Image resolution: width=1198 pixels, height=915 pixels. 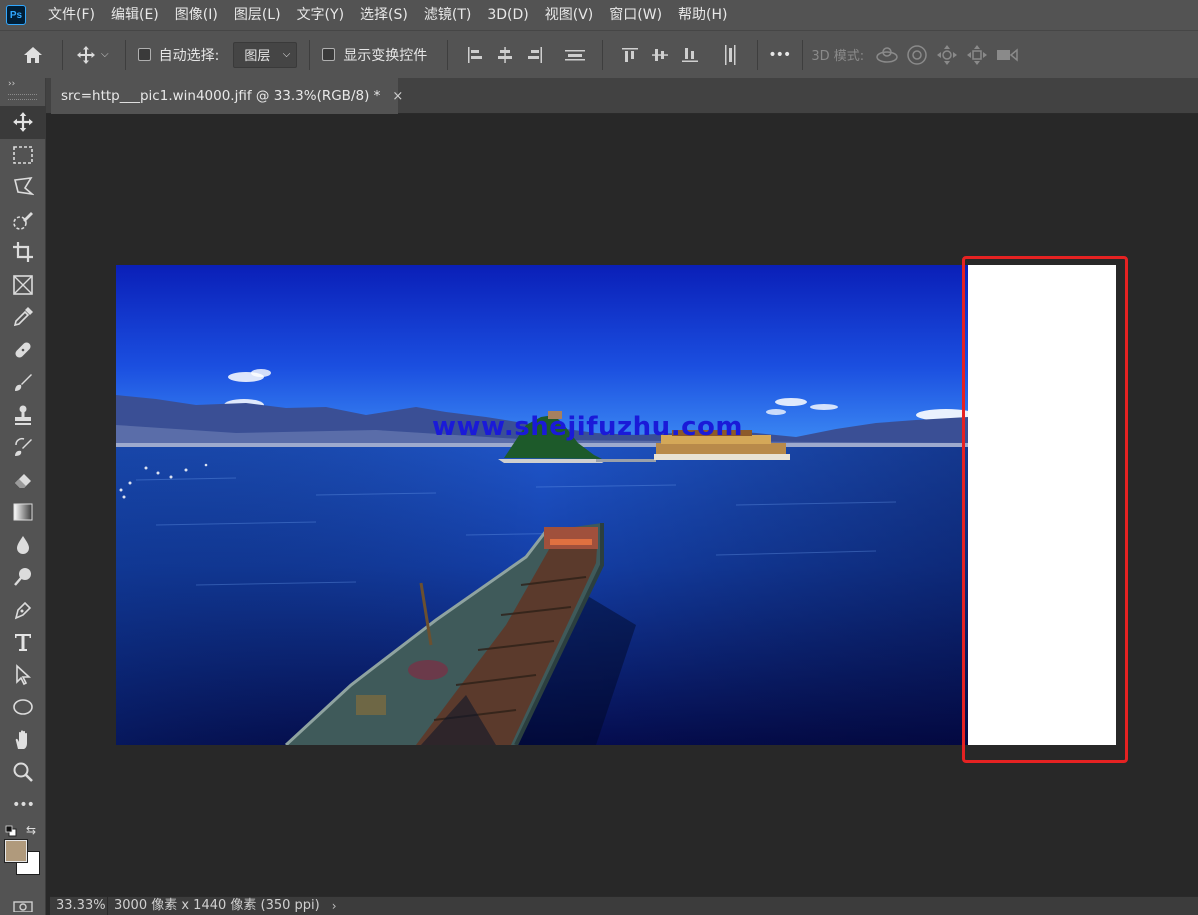 What do you see at coordinates (887, 55) in the screenshot?
I see `3d-orbit-icon` at bounding box center [887, 55].